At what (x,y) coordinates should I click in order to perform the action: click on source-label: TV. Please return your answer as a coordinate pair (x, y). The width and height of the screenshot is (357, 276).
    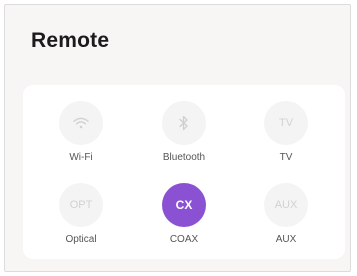
    Looking at the image, I should click on (286, 157).